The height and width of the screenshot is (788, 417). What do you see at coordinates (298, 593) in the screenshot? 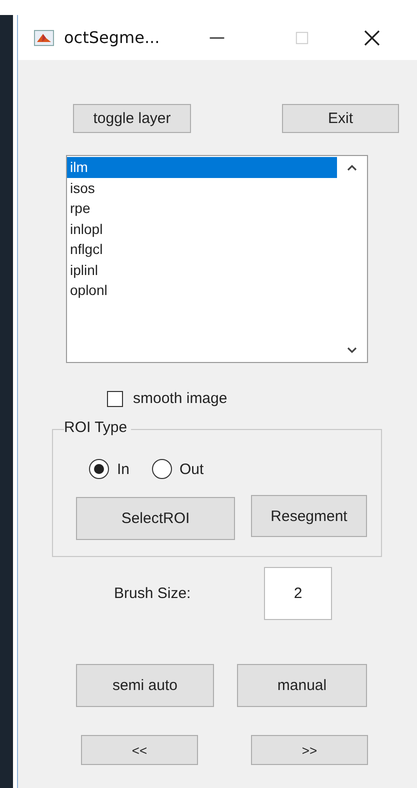
I see `brush-size-field: 2` at bounding box center [298, 593].